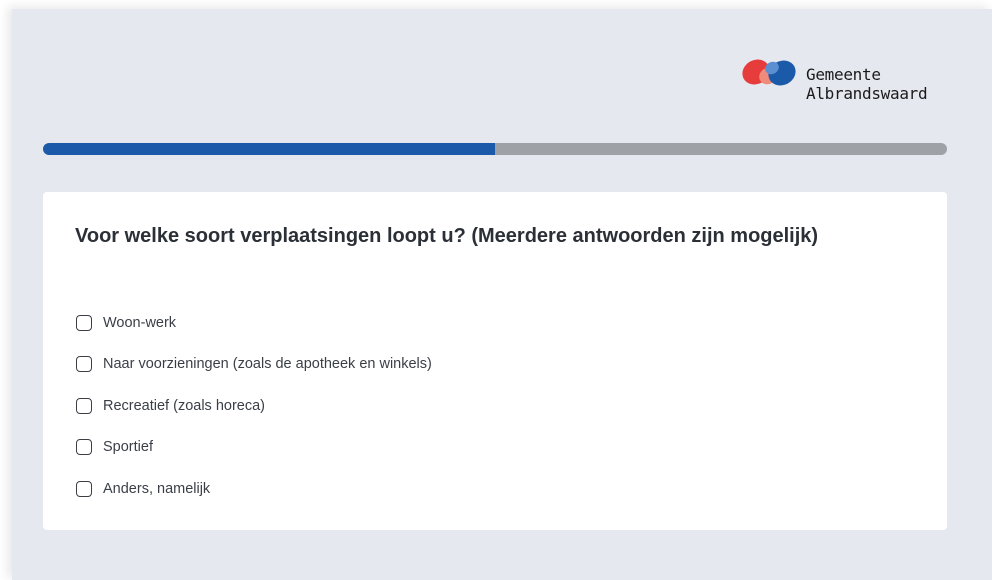 This screenshot has width=992, height=580. I want to click on progress-bar, so click(495, 149).